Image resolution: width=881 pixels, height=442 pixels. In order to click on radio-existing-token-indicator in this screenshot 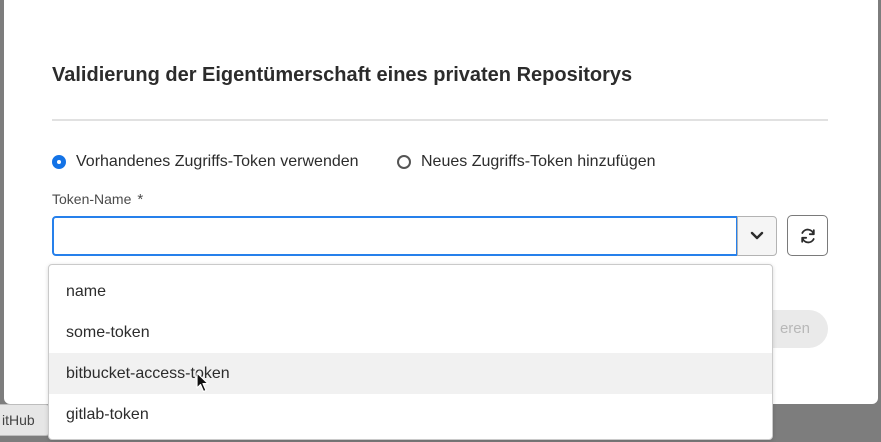, I will do `click(59, 162)`.